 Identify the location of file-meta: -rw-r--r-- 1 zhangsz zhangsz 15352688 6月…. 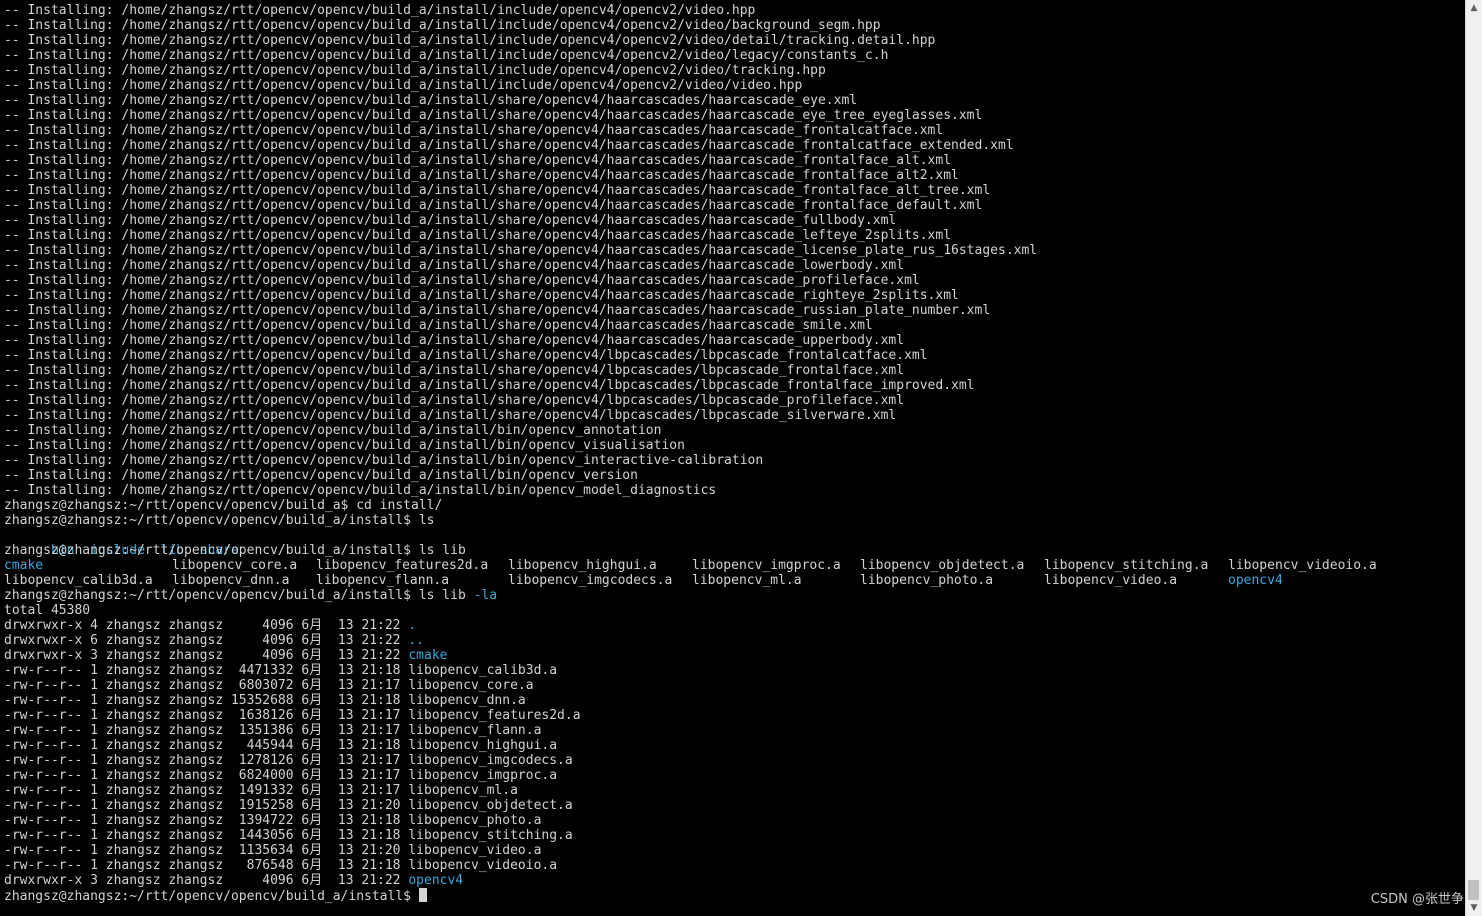
(206, 700).